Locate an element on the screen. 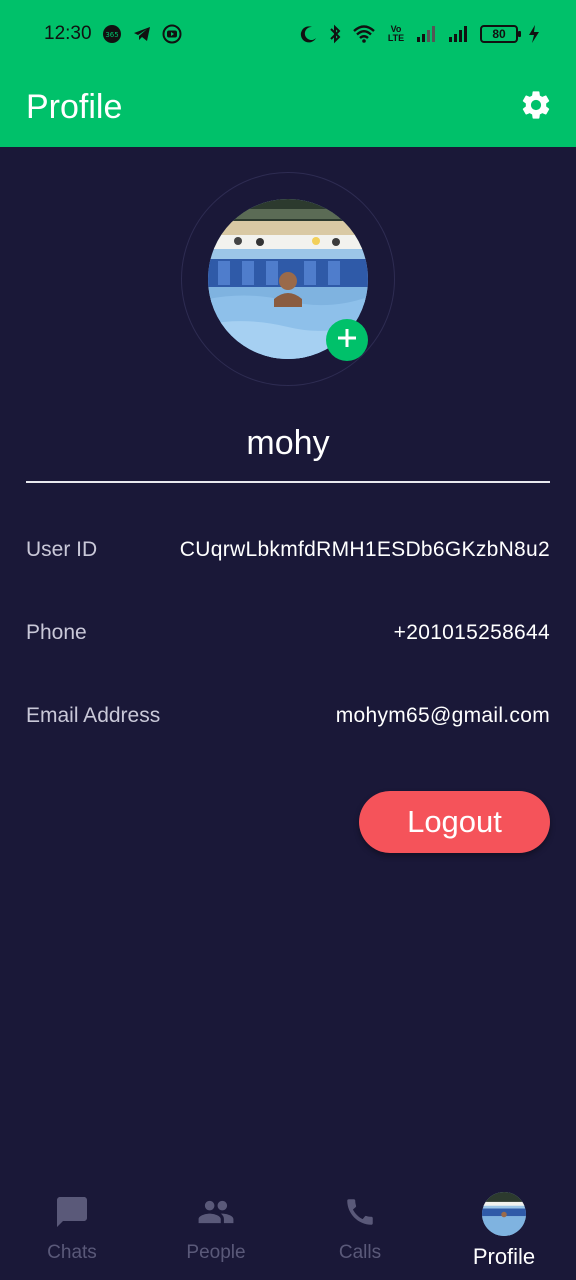 The width and height of the screenshot is (576, 1280). profile-name: mohy is located at coordinates (288, 442).